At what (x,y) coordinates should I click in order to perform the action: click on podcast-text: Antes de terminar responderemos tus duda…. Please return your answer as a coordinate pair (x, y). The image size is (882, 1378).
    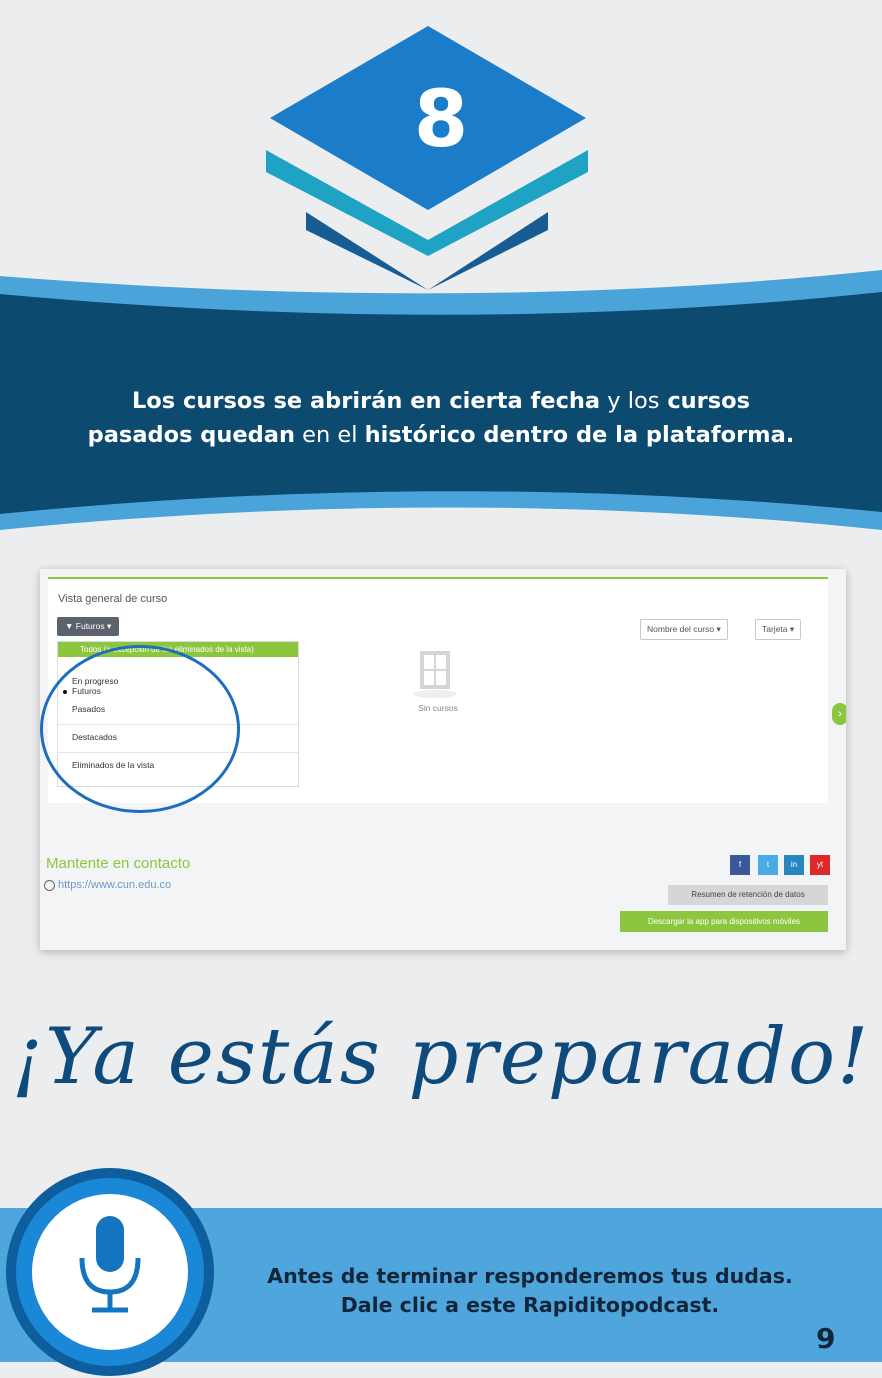
    Looking at the image, I should click on (530, 1290).